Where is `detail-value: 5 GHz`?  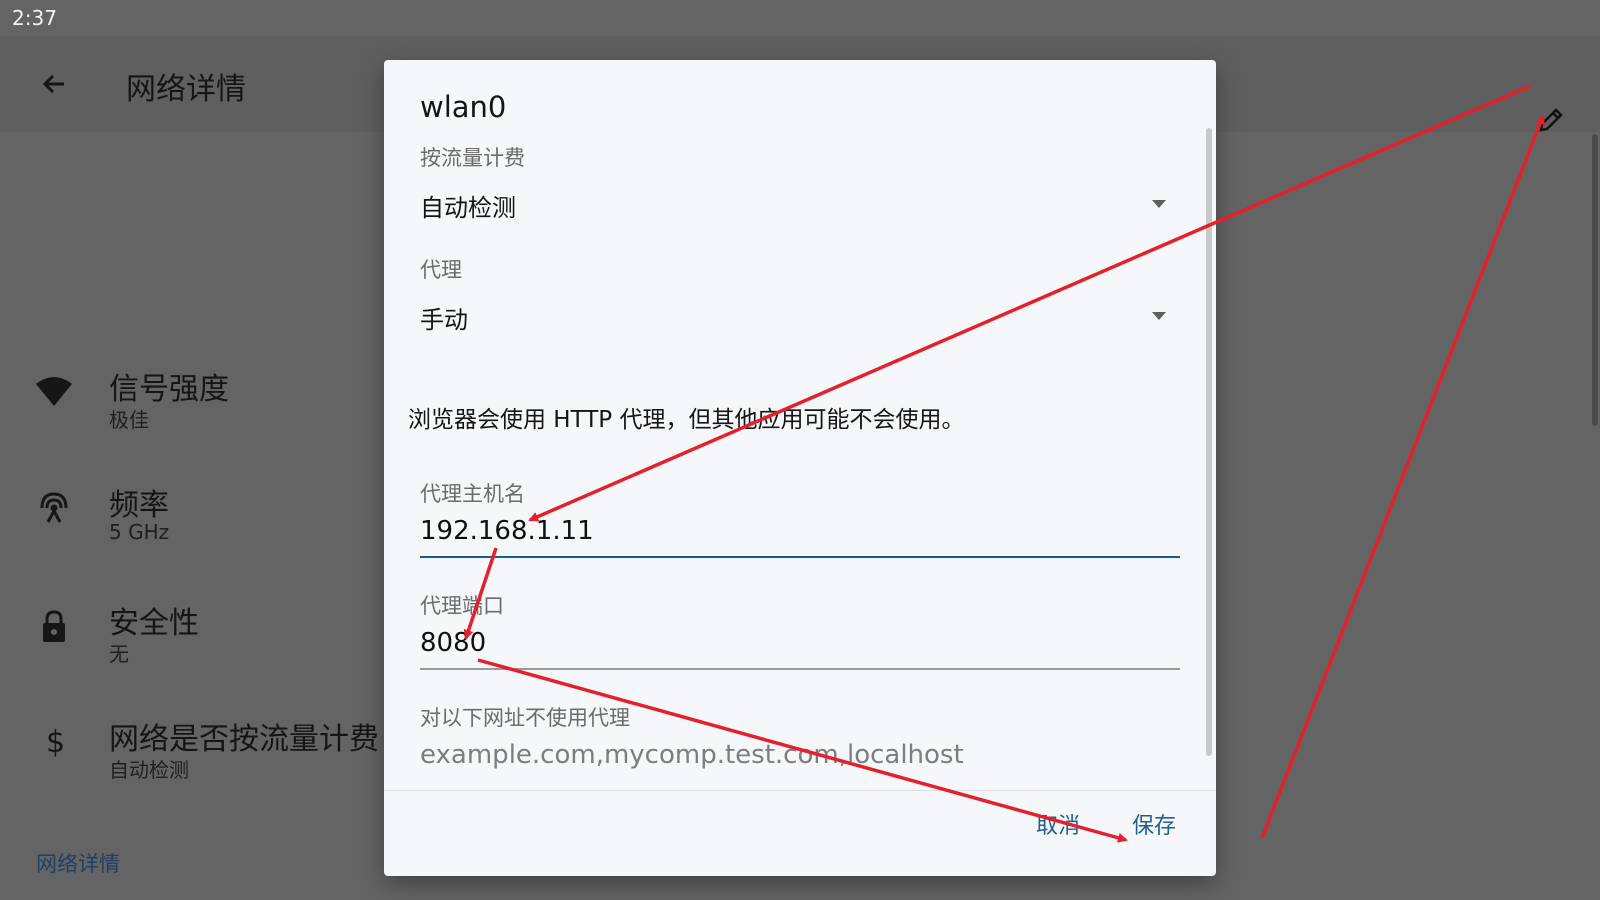 detail-value: 5 GHz is located at coordinates (139, 532).